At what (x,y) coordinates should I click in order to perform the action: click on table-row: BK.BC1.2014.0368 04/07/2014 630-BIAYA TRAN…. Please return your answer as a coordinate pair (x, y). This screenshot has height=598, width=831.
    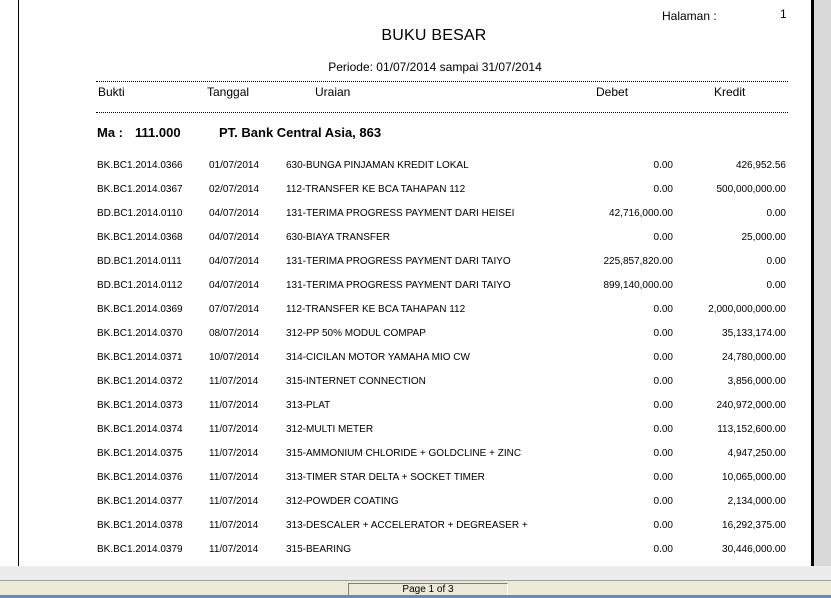
    Looking at the image, I should click on (415, 239).